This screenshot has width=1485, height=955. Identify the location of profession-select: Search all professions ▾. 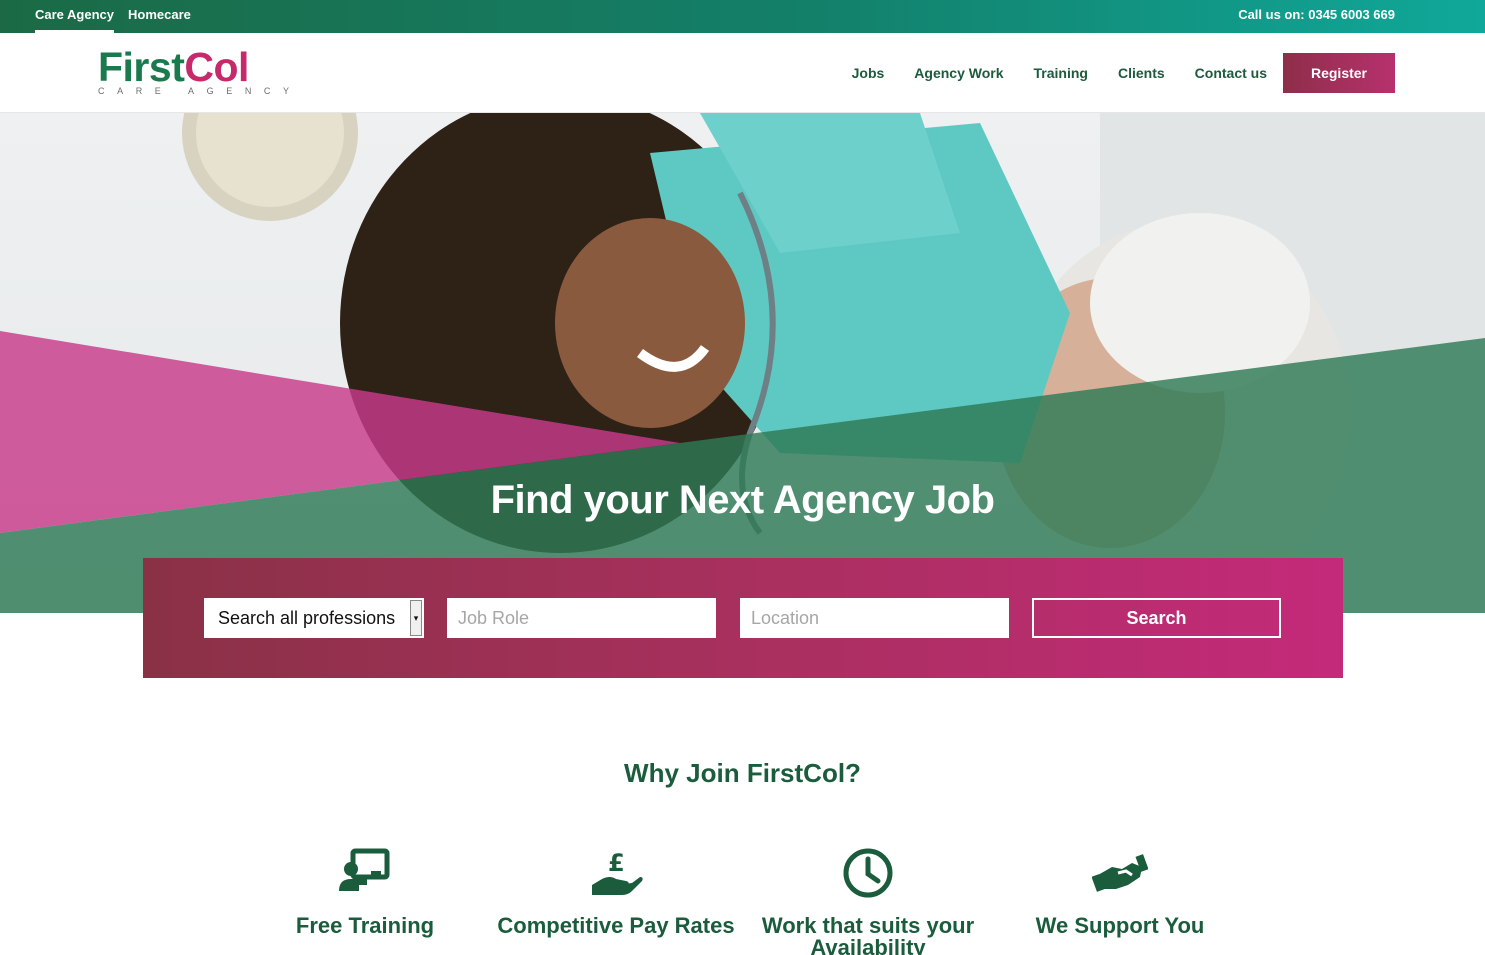
(314, 618).